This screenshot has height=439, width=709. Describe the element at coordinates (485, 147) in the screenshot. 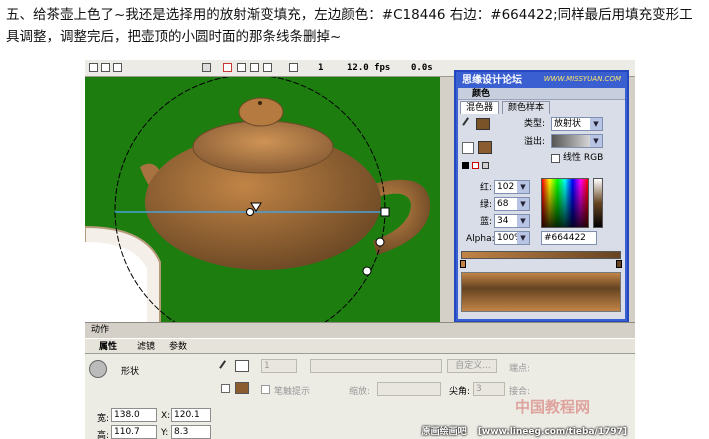

I see `fill-color-swatch` at that location.